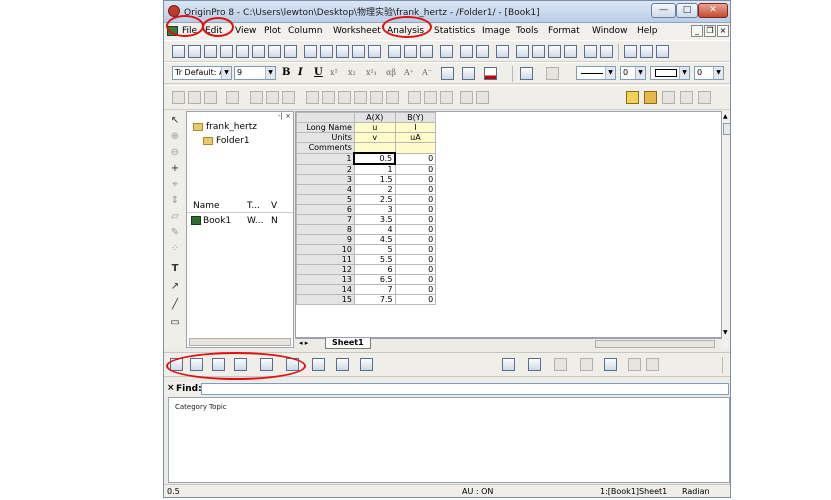 The image size is (831, 500). I want to click on cell-a: 1.5, so click(374, 179).